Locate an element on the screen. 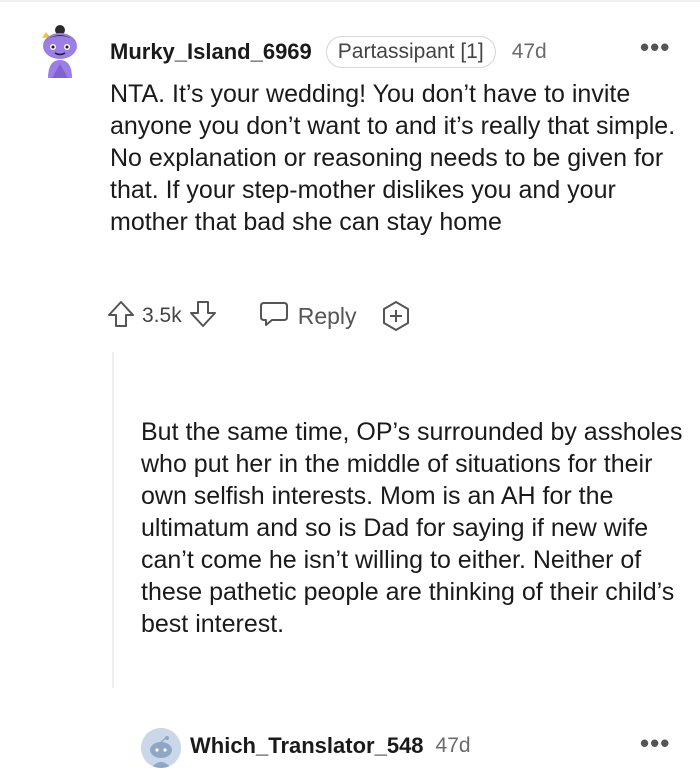 The height and width of the screenshot is (768, 700). comment-actions: 3.5k Reply is located at coordinates (258, 316).